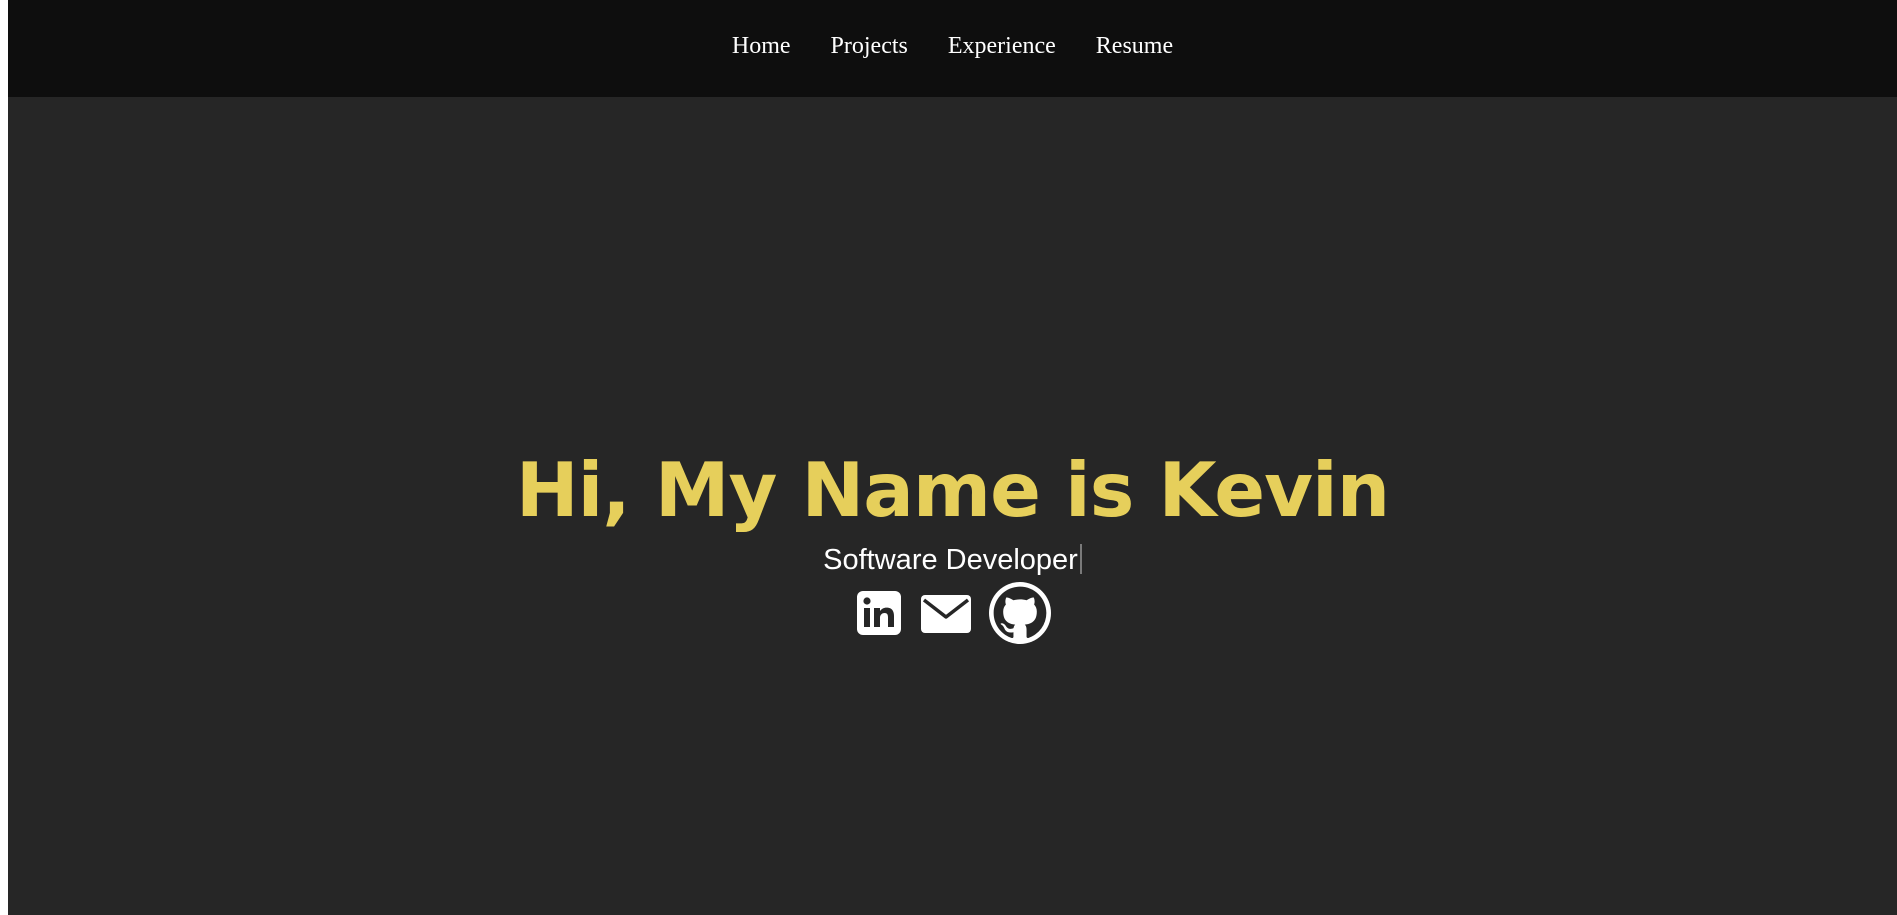 This screenshot has height=915, width=1897. Describe the element at coordinates (869, 46) in the screenshot. I see `nav-projects-link: Projects` at that location.